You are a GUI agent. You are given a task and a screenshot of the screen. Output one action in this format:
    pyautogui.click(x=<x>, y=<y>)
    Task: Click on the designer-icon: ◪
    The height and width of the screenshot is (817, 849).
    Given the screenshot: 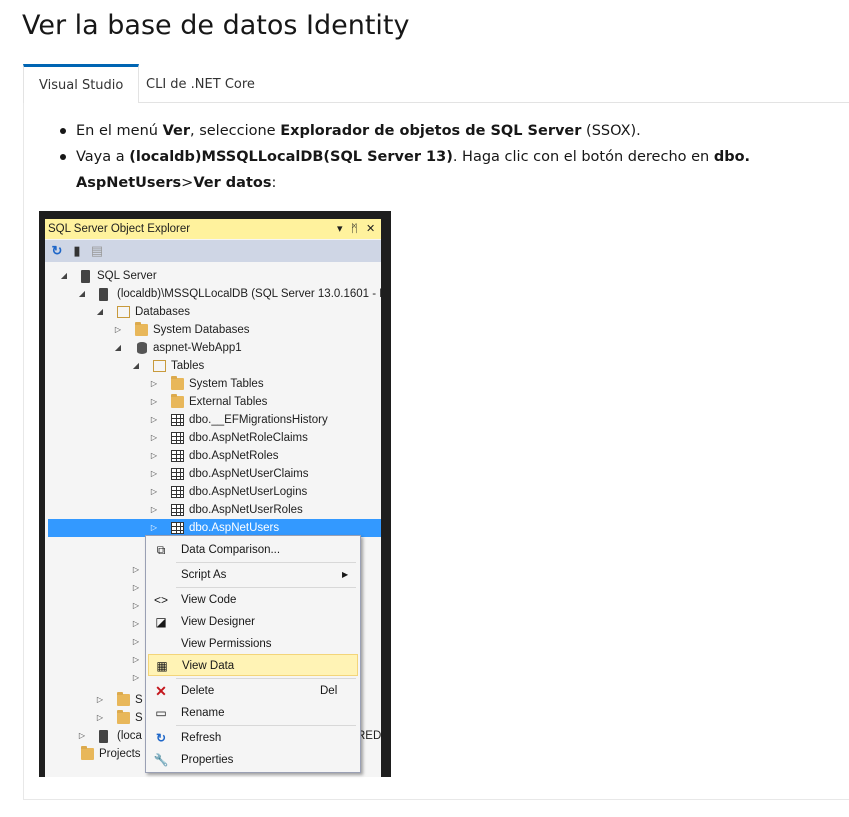 What is the action you would take?
    pyautogui.click(x=161, y=622)
    